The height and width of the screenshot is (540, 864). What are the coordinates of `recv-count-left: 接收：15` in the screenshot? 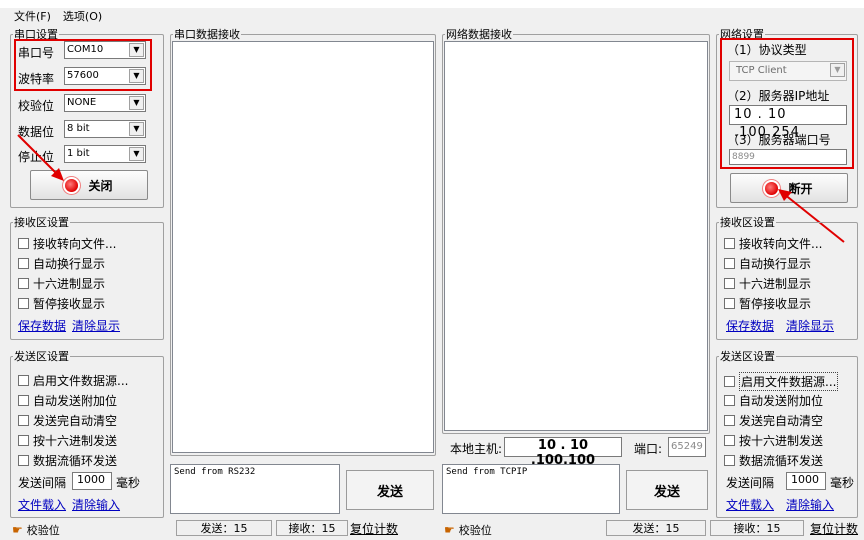 It's located at (312, 528).